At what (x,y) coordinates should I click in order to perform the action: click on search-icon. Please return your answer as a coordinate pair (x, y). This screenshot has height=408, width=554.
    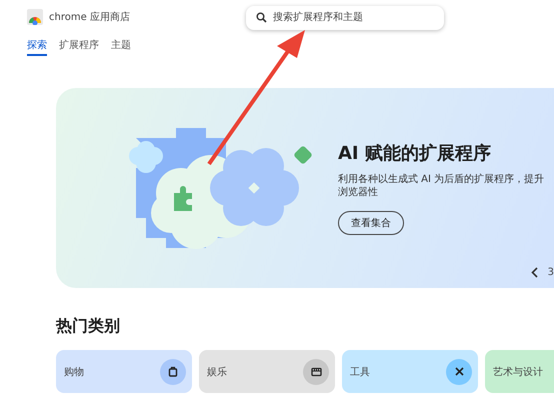
    Looking at the image, I should click on (261, 17).